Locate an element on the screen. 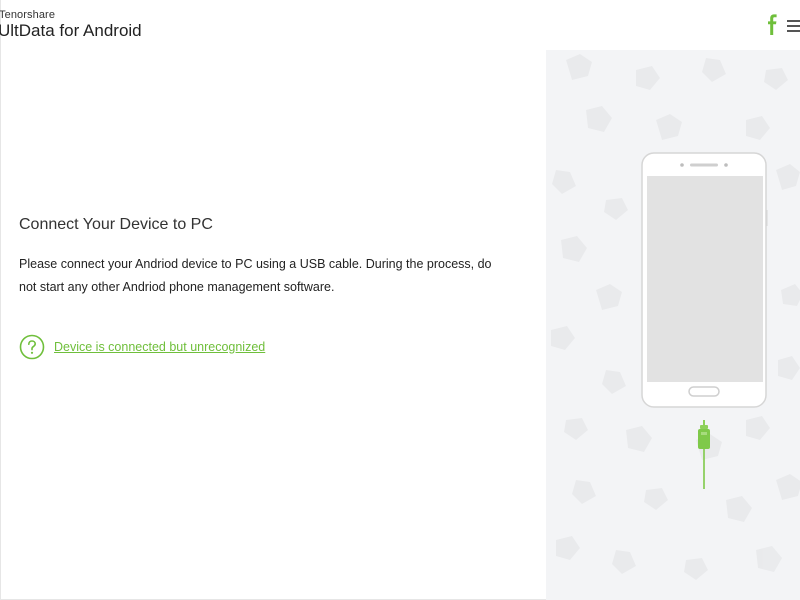  help-row: Device is connected but unrecognized is located at coordinates (142, 347).